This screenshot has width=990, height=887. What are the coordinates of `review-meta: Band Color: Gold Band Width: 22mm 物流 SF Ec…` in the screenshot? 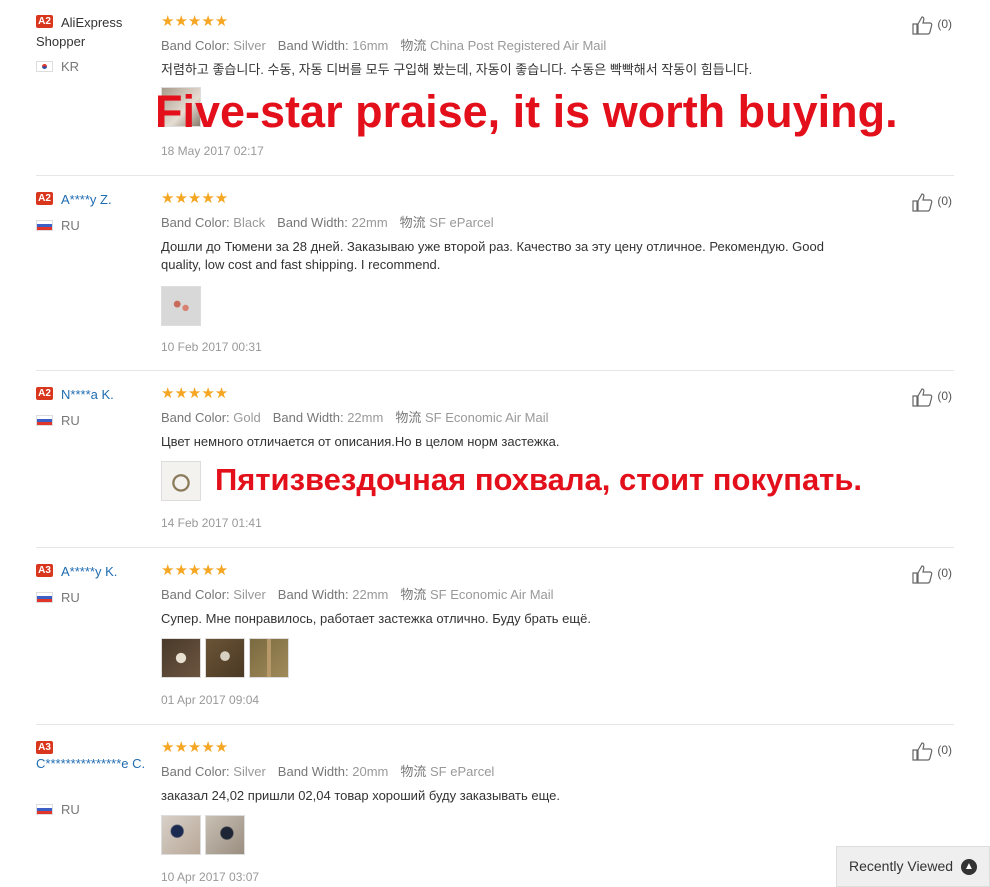 It's located at (355, 417).